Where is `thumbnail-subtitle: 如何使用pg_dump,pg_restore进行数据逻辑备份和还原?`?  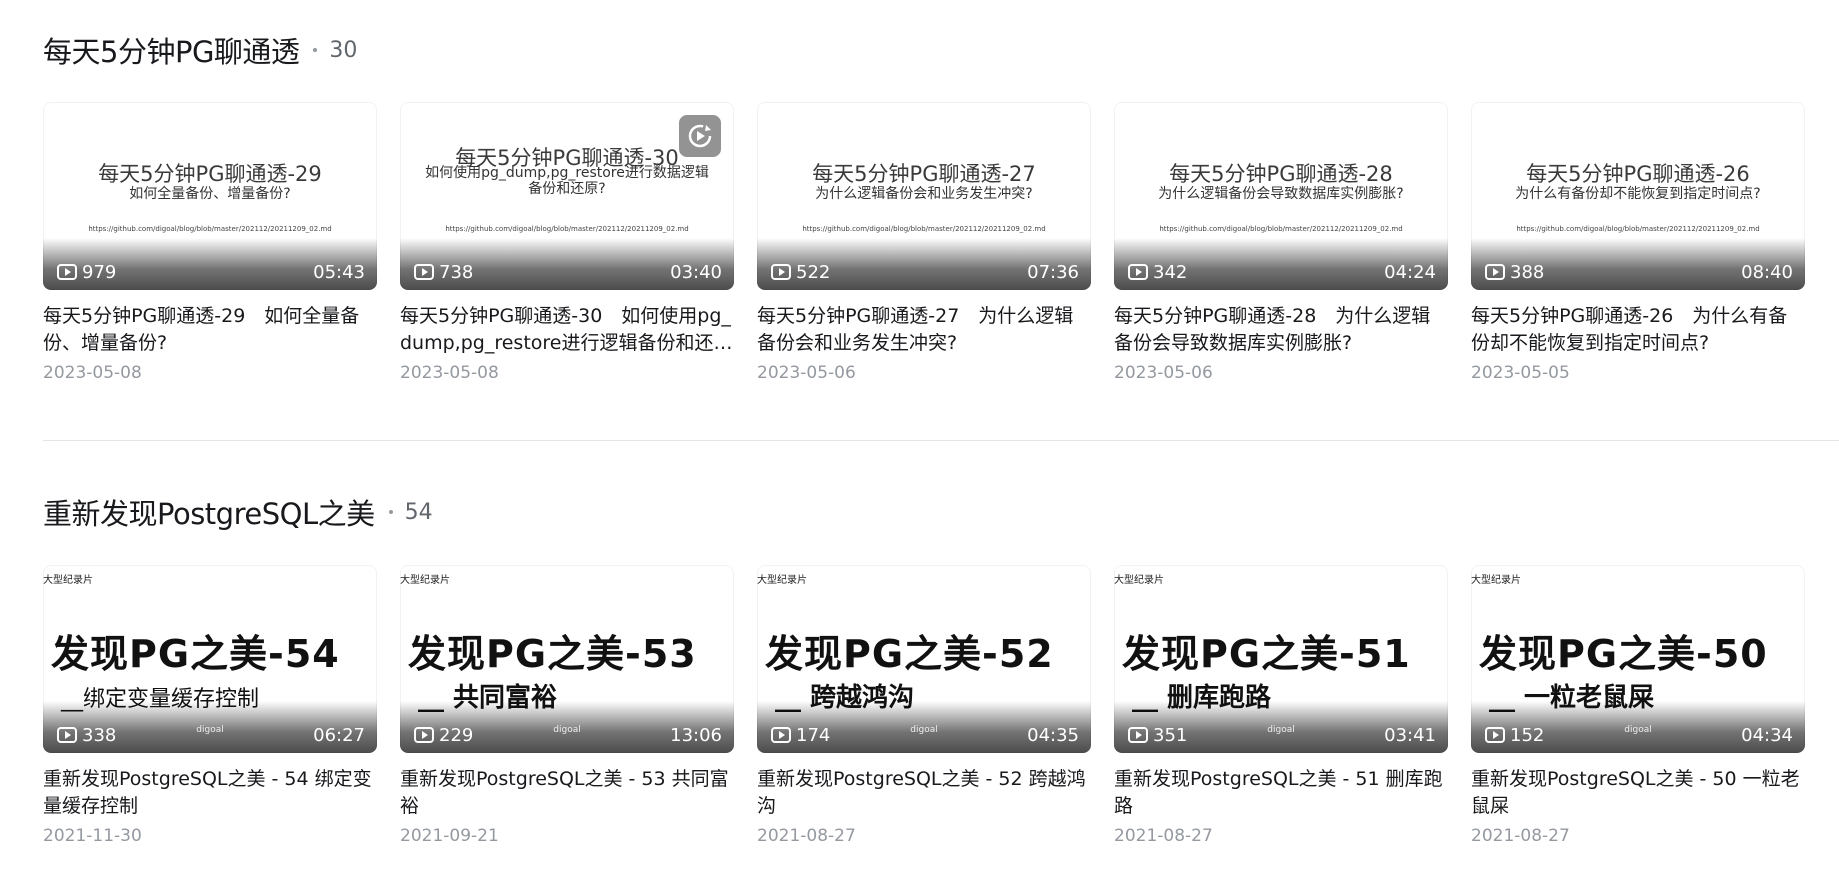 thumbnail-subtitle: 如何使用pg_dump,pg_restore进行数据逻辑备份和还原? is located at coordinates (567, 181).